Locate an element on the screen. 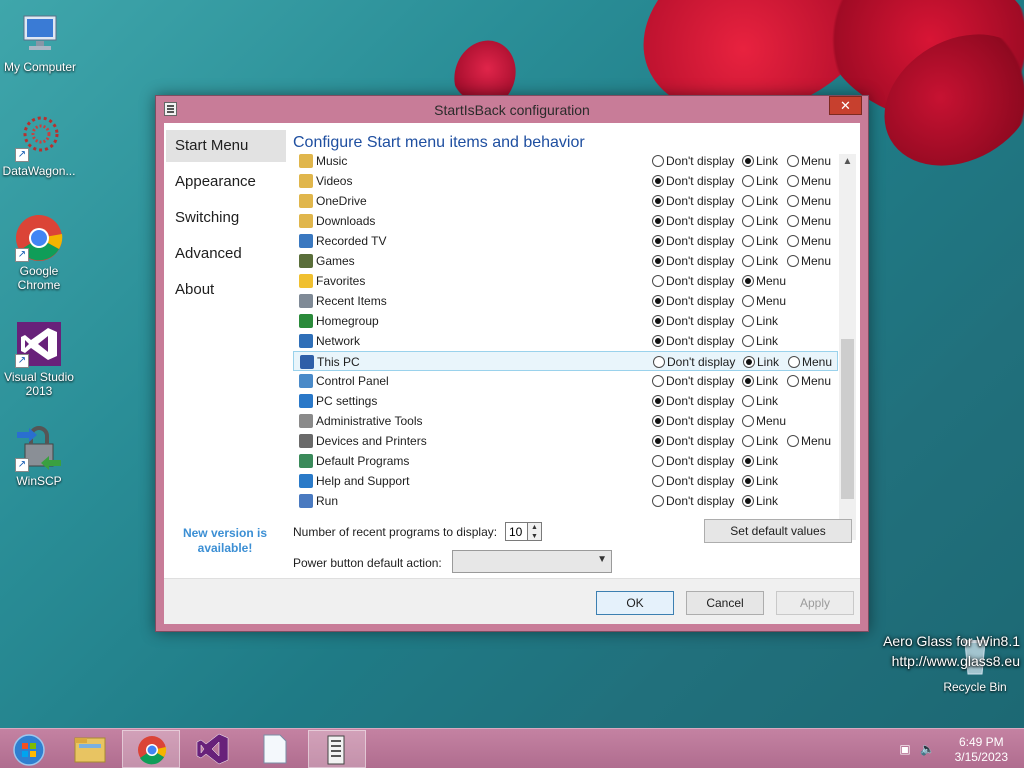 This screenshot has width=1024, height=768. taskbar-file-explorer is located at coordinates (89, 749).